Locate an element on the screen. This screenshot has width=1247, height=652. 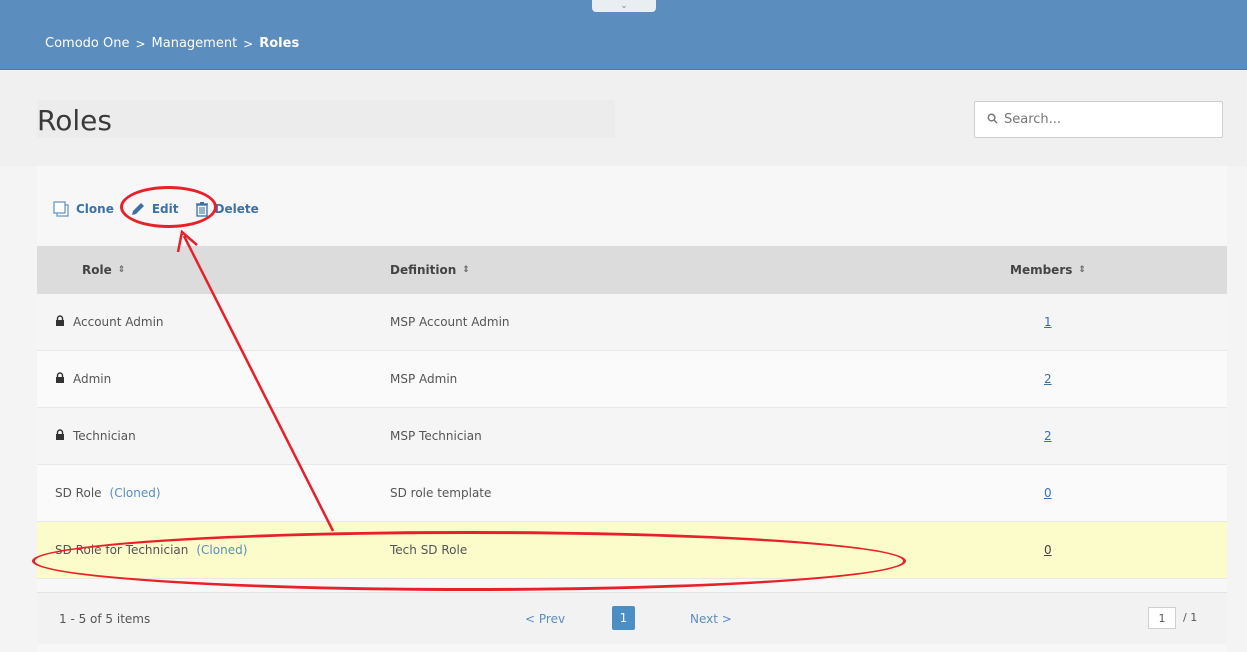
search-input is located at coordinates (1104, 119).